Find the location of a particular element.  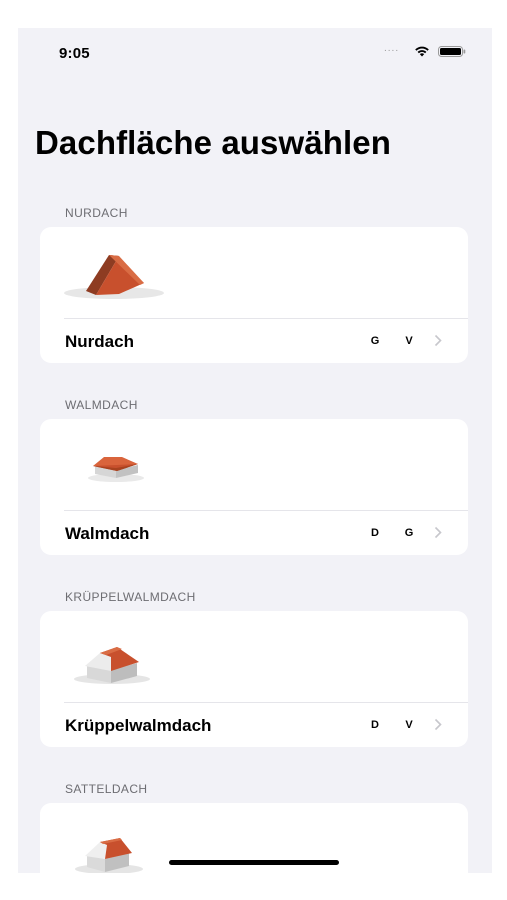

list-item-walmdach: Walmdach D G is located at coordinates (254, 487).